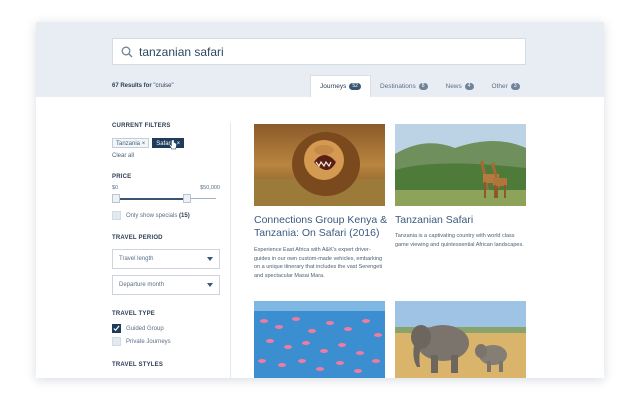 The width and height of the screenshot is (640, 406). I want to click on search-icon, so click(127, 51).